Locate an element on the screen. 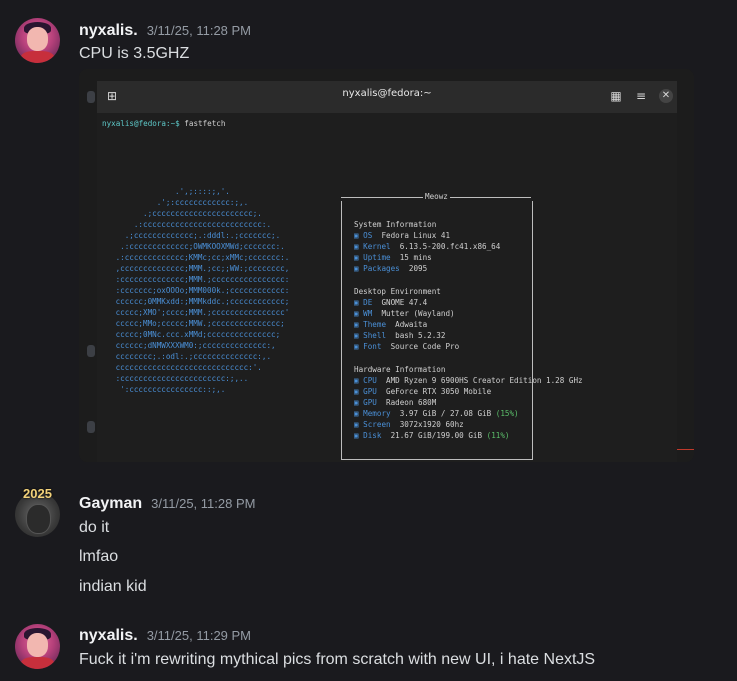 This screenshot has height=681, width=737. info-key: Kernel is located at coordinates (377, 246).